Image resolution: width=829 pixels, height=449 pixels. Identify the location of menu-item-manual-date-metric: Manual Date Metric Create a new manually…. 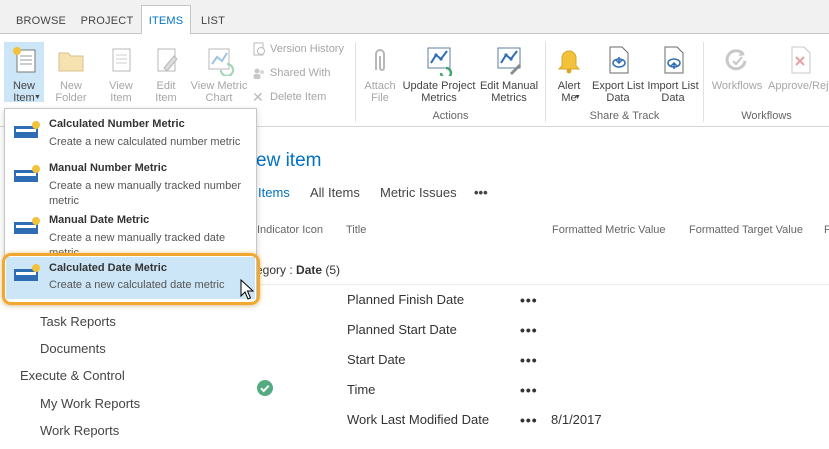
(130, 233).